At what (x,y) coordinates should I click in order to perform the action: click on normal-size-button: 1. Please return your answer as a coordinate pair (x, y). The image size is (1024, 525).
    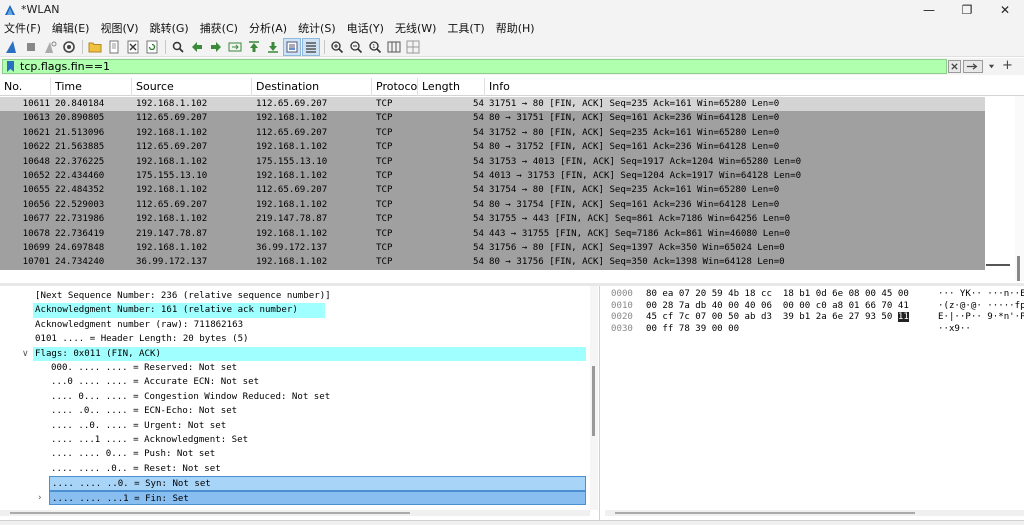
    Looking at the image, I should click on (375, 47).